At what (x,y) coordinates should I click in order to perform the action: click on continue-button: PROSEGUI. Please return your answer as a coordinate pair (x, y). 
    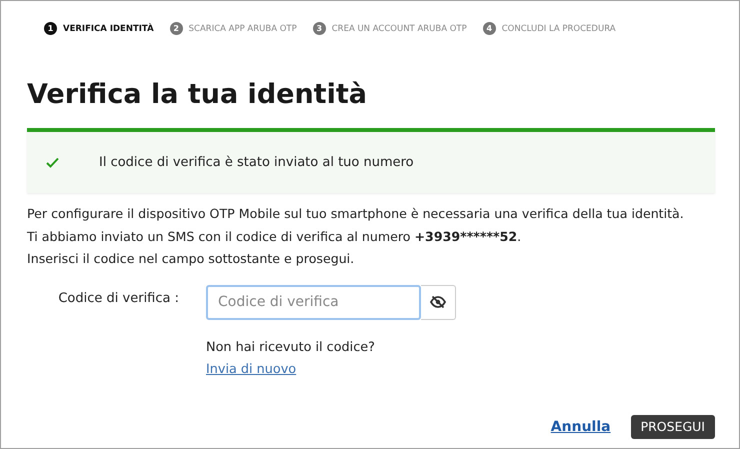
    Looking at the image, I should click on (672, 426).